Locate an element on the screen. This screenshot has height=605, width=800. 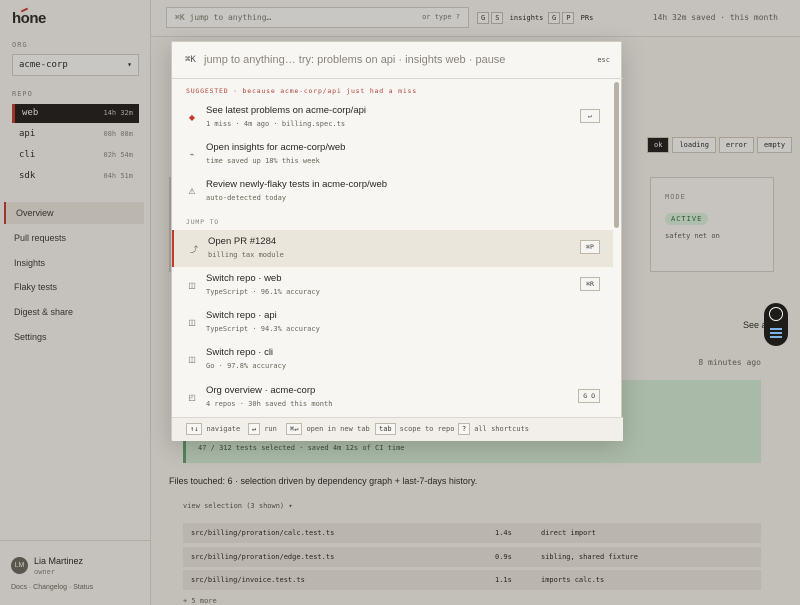
section-jump-to: JUMP TO is located at coordinates (202, 222).